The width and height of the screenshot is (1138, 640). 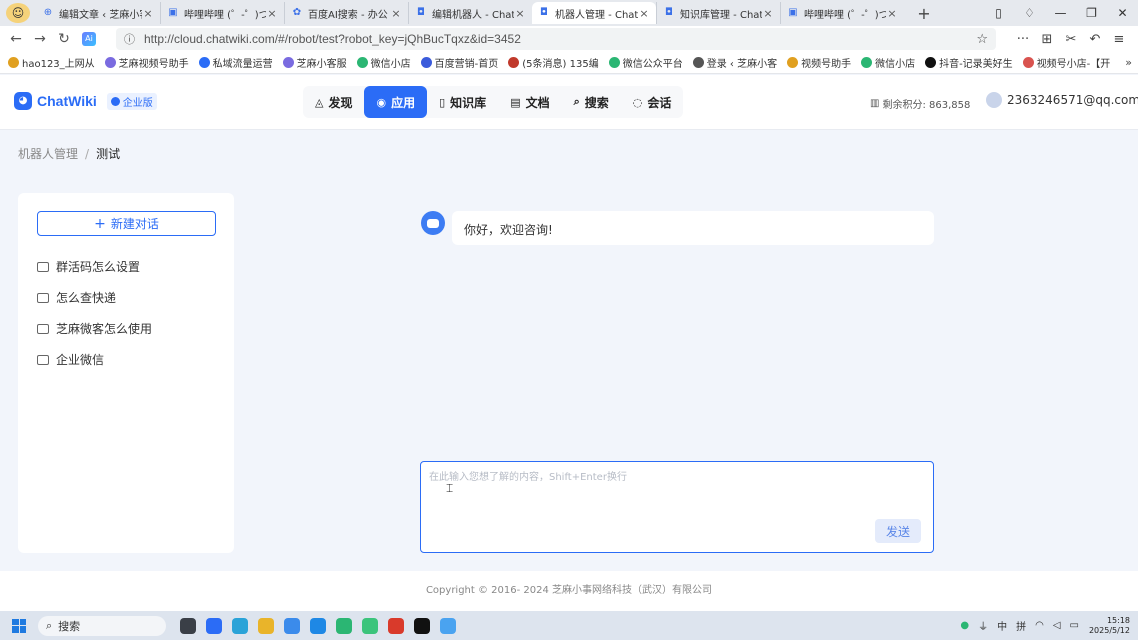 I want to click on task-view-icon, so click(x=188, y=625).